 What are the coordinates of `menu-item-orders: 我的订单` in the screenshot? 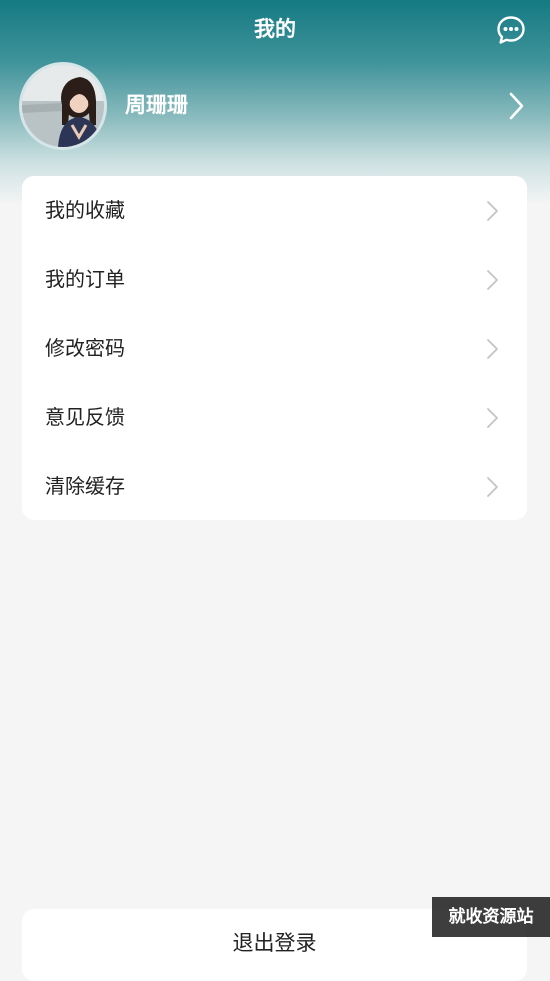 It's located at (274, 279).